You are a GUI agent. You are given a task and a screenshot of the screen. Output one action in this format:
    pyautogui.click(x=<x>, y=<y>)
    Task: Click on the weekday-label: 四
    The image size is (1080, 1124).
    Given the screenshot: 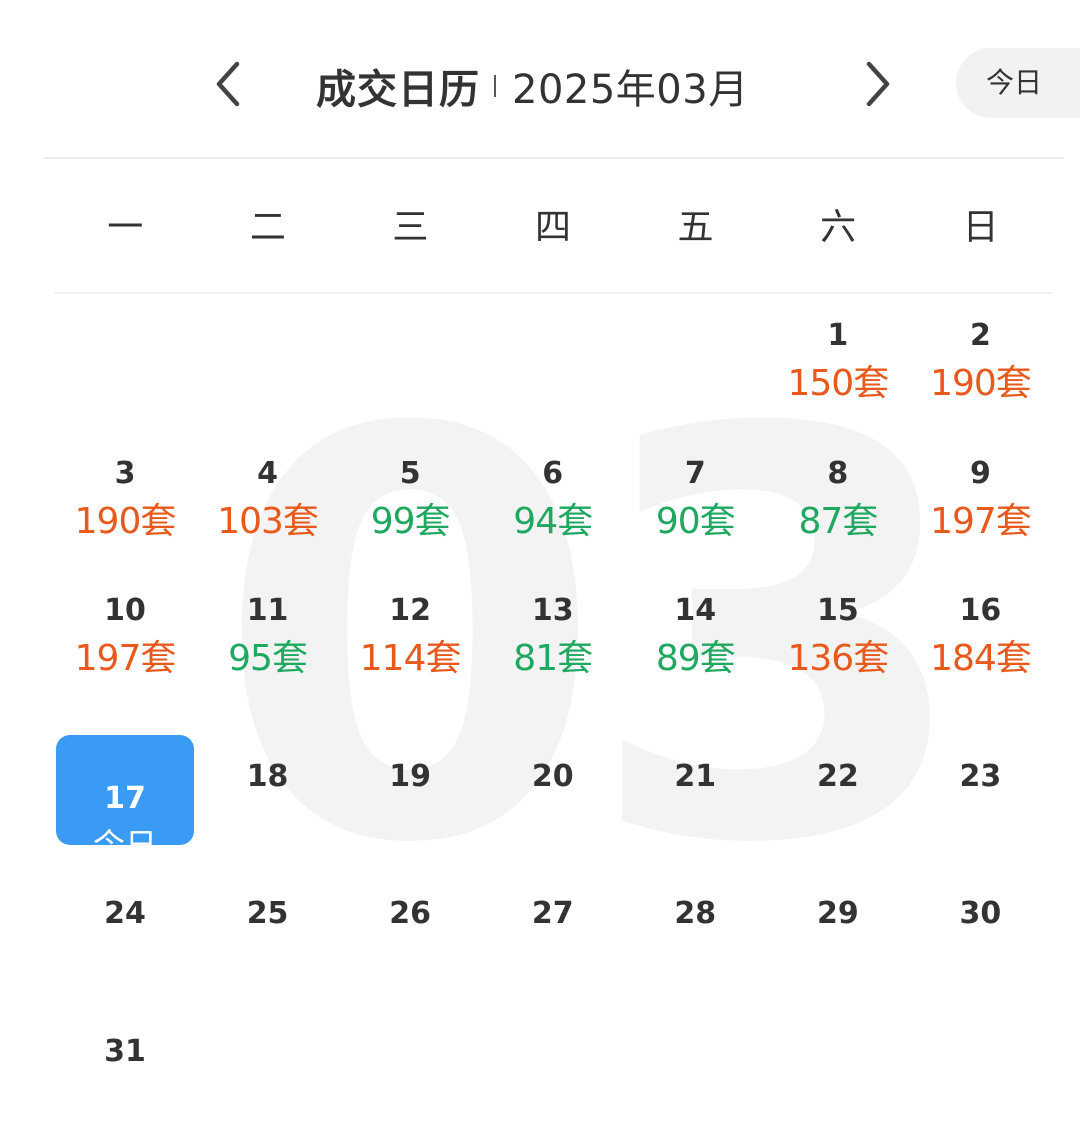 What is the action you would take?
    pyautogui.click(x=552, y=227)
    